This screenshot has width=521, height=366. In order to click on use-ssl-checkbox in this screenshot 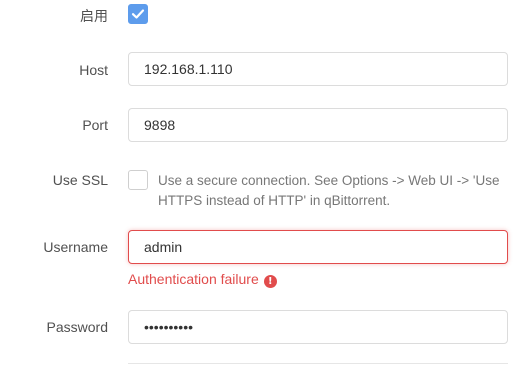, I will do `click(138, 180)`.